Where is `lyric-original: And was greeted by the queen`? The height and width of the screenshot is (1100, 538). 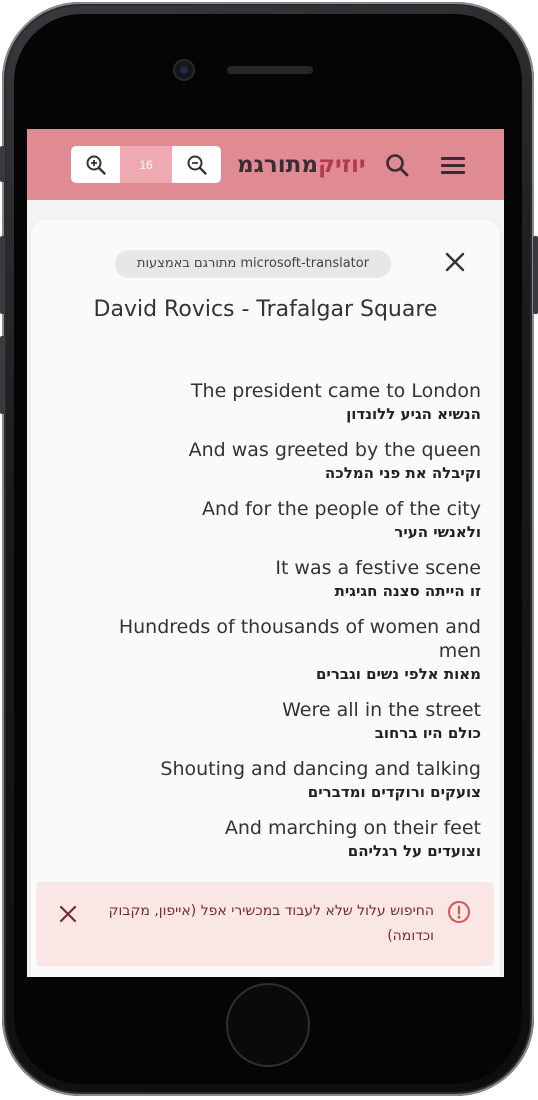
lyric-original: And was greeted by the queen is located at coordinates (334, 450).